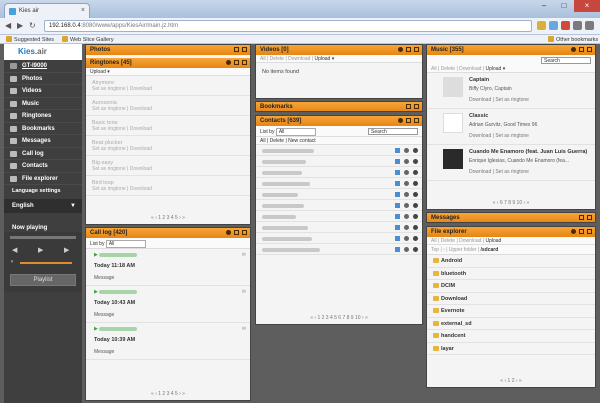  Describe the element at coordinates (541, 25) in the screenshot. I see `star-icon` at that location.